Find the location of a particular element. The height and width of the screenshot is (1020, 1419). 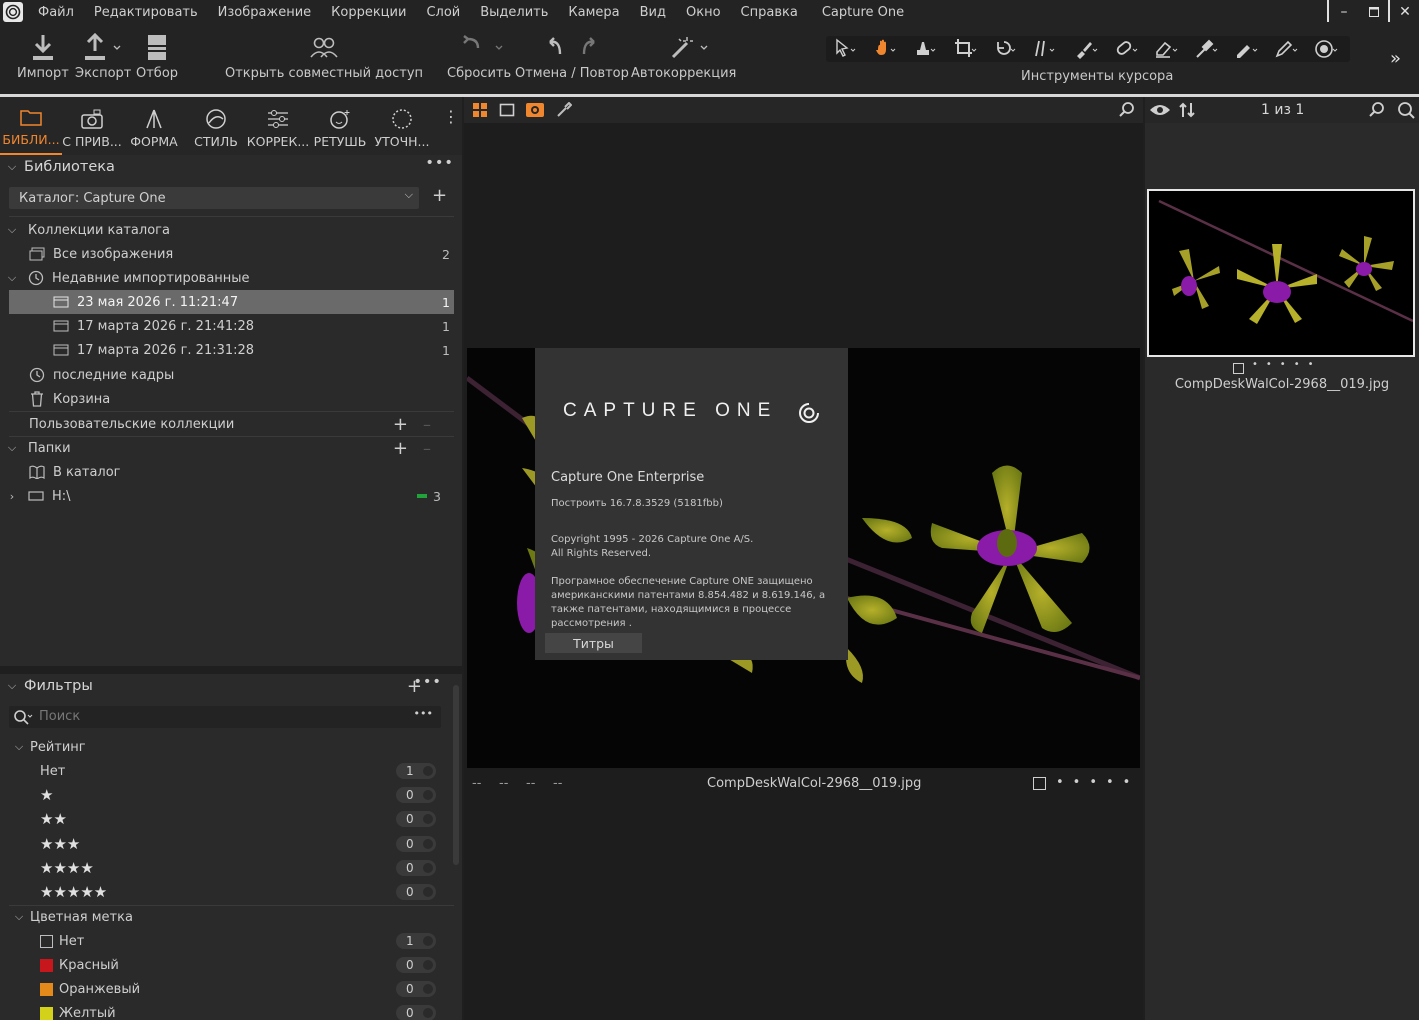

catalog-select: Каталог: Capture One ⌵ is located at coordinates (214, 198).